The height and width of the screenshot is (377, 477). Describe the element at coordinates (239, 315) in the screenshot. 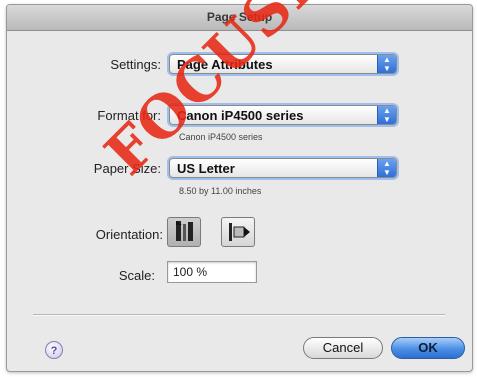

I see `separator` at that location.